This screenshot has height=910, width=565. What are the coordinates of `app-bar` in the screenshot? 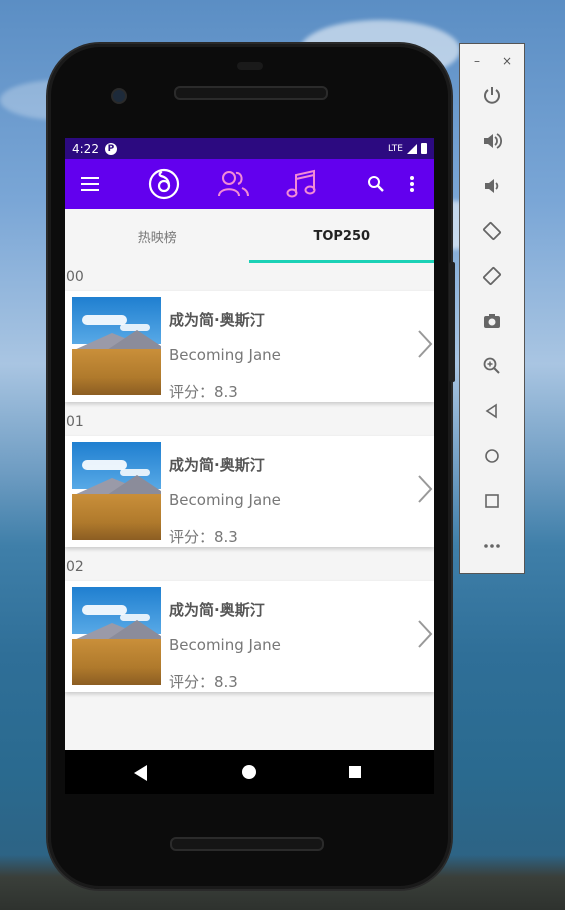 It's located at (249, 184).